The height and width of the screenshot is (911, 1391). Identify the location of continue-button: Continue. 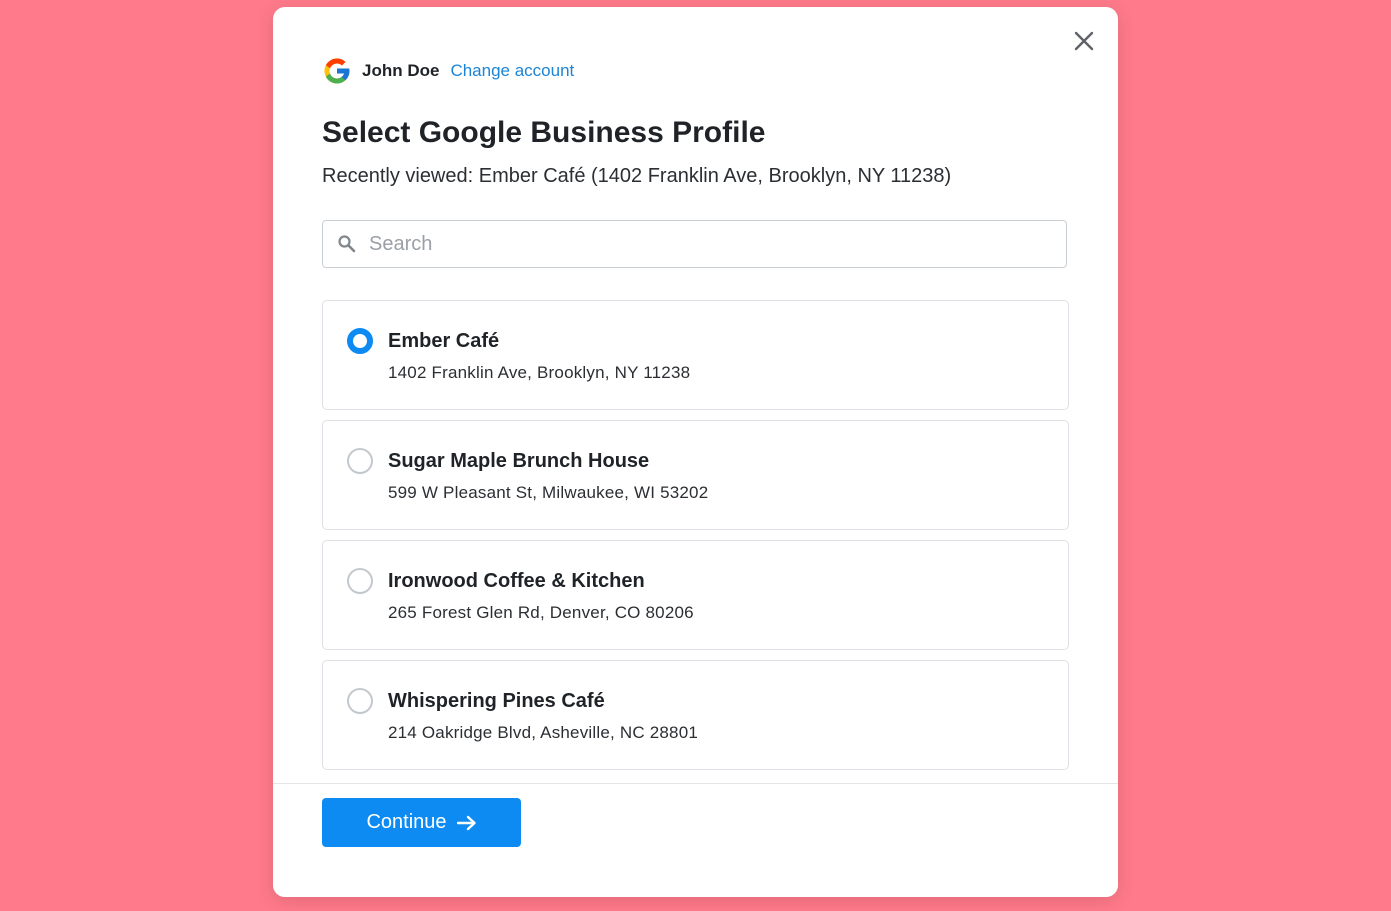
(421, 822).